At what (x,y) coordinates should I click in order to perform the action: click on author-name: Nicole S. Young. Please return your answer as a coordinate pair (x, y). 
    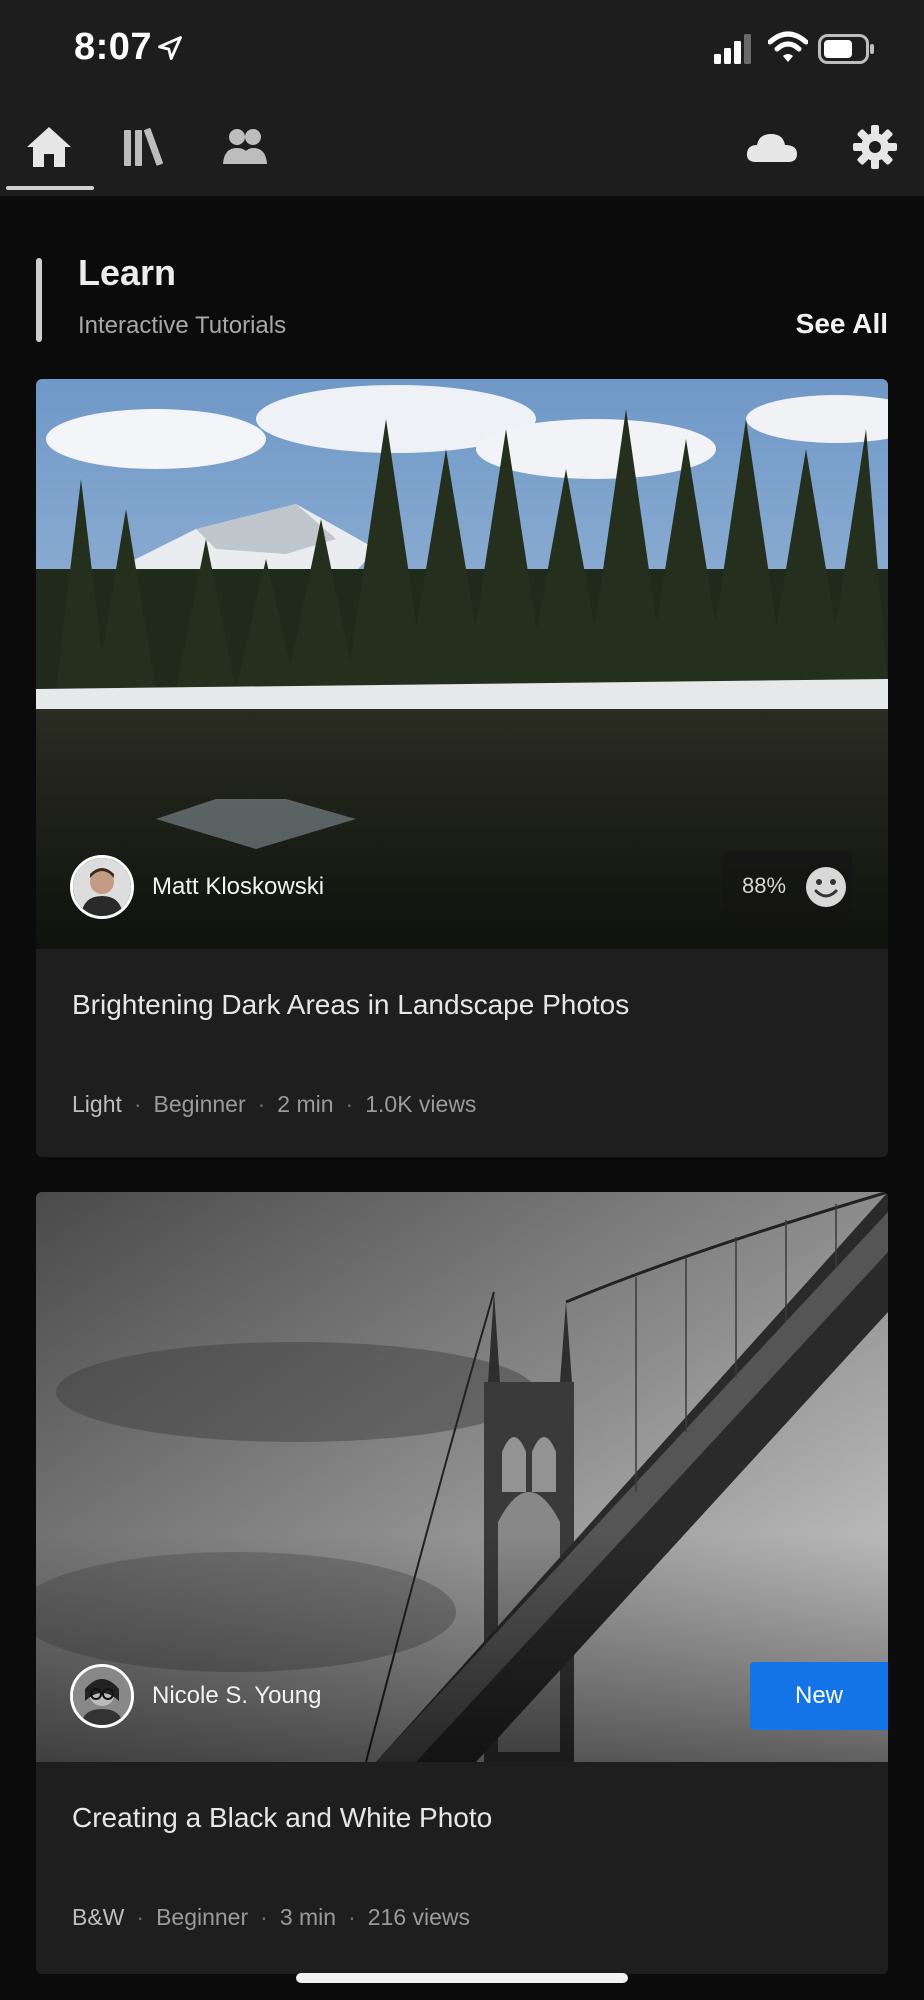
    Looking at the image, I should click on (237, 1695).